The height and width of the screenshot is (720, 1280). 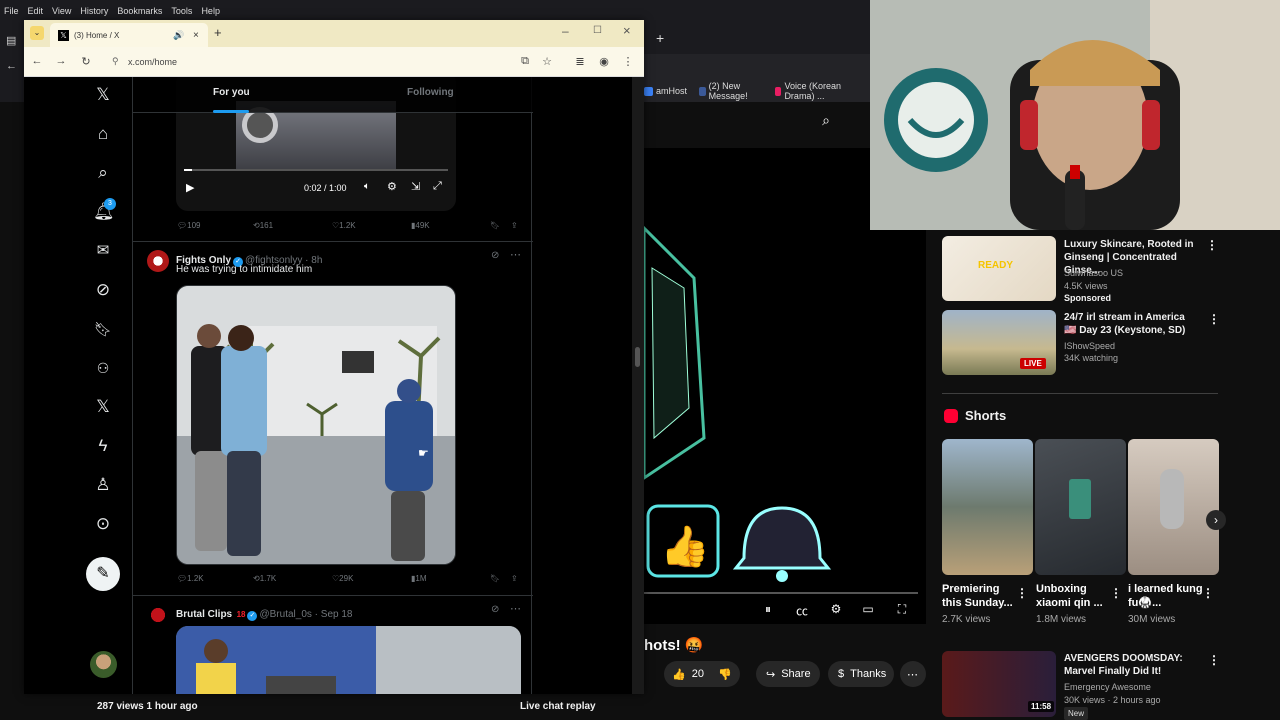 I want to click on author-name: Brutal Clips, so click(x=204, y=614).